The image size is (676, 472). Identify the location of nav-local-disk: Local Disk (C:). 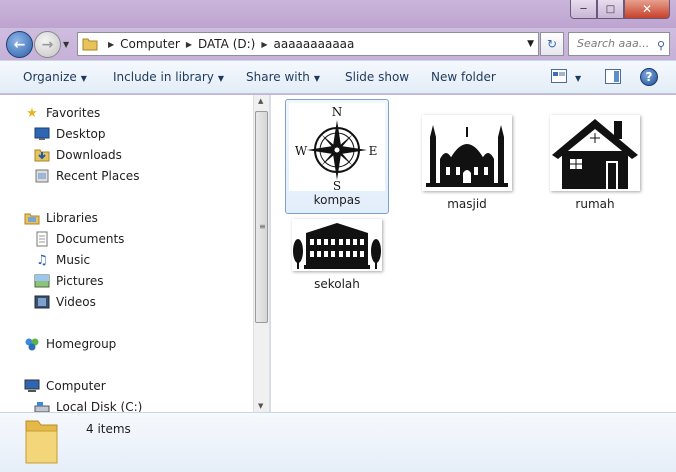
(88, 405).